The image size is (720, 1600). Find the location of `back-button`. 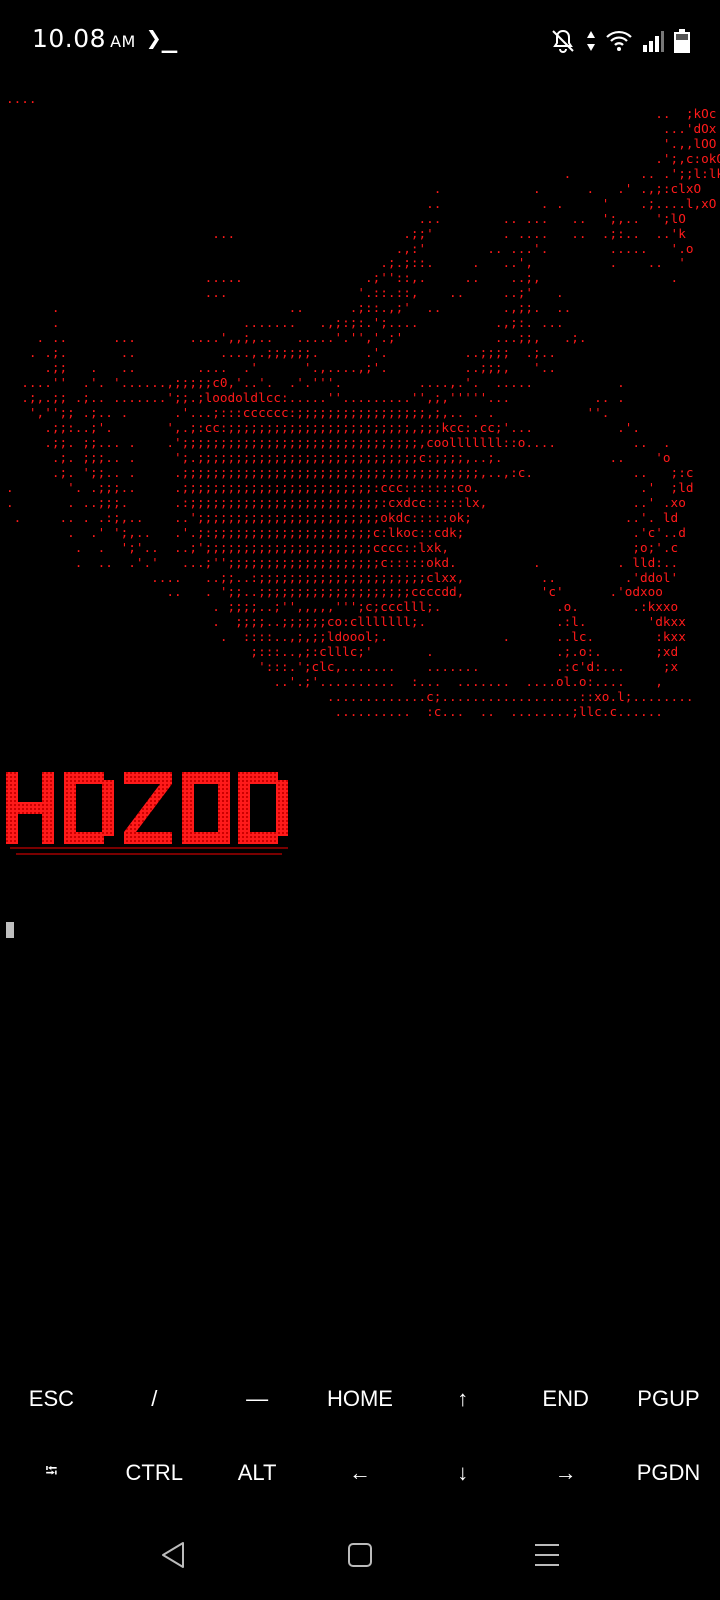

back-button is located at coordinates (173, 1555).